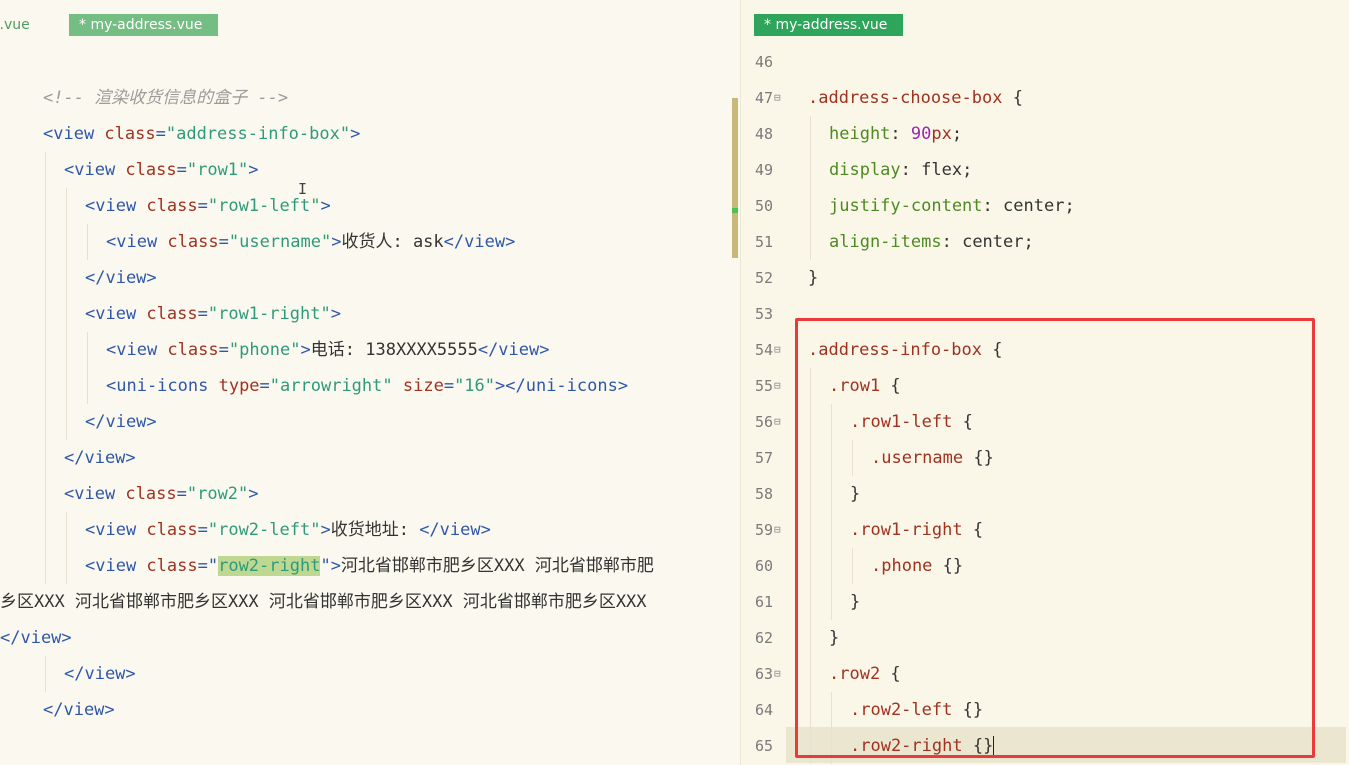 This screenshot has width=1349, height=765. Describe the element at coordinates (394, 350) in the screenshot. I see `code-token: 电话: 138XXXX5555` at that location.